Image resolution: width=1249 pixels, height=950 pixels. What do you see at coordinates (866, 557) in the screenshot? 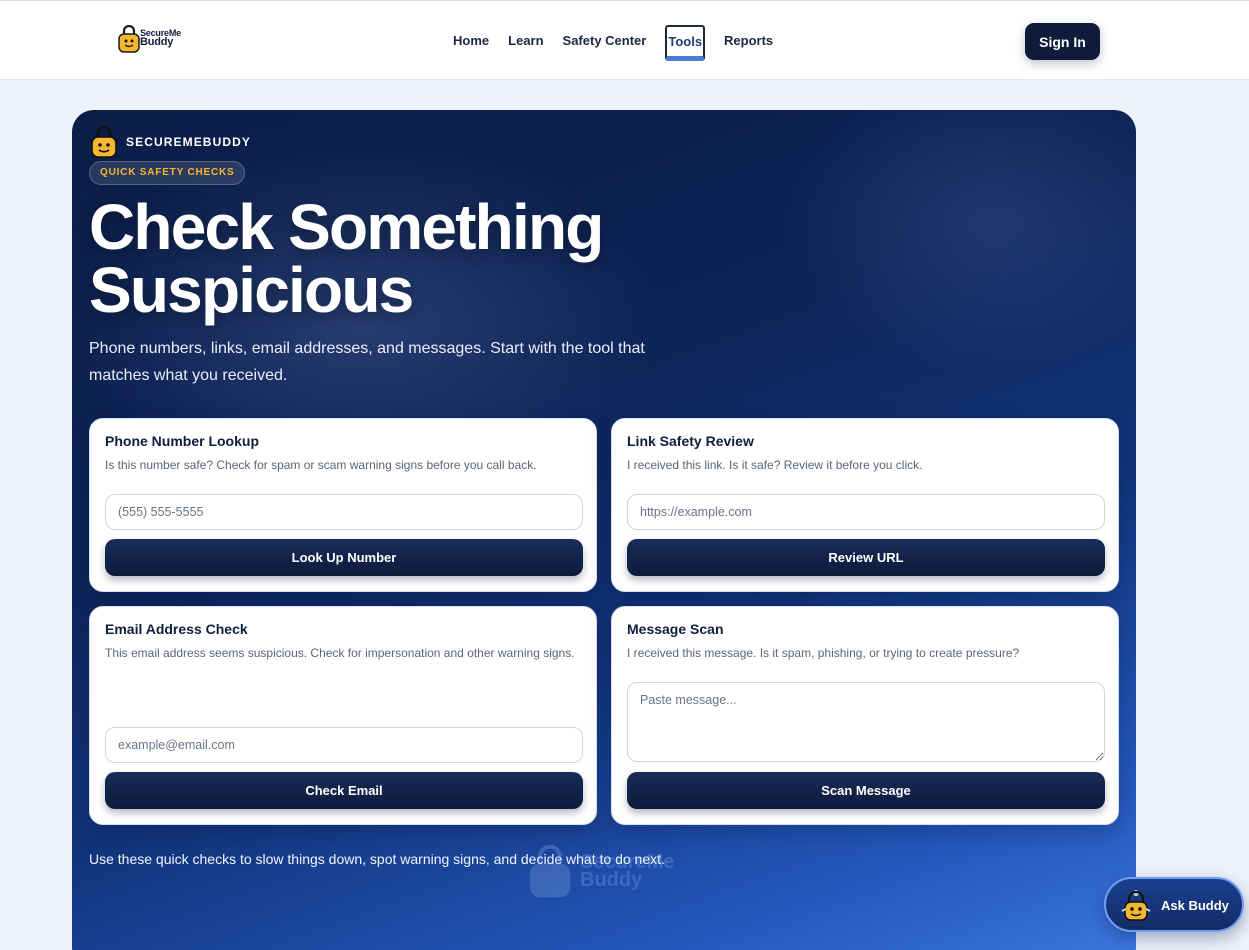
I see `review-url-button: Review URL` at bounding box center [866, 557].